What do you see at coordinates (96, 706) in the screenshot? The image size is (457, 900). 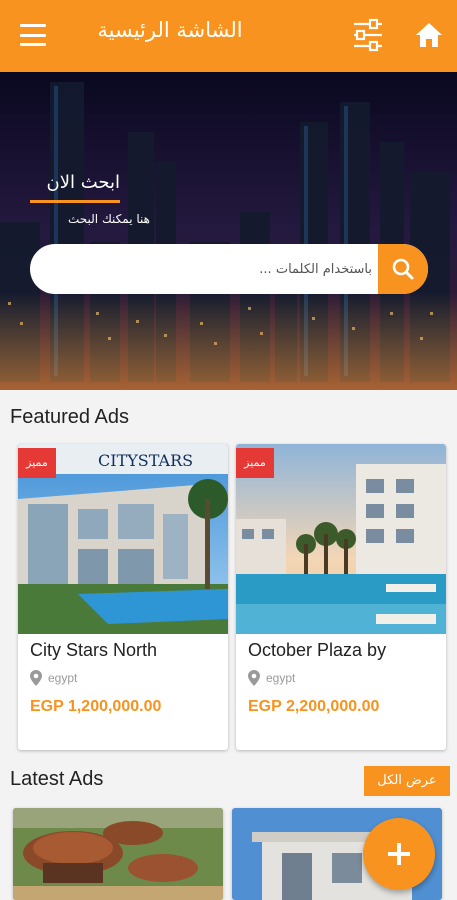 I see `ad-price: EGP 1,200,000.00` at bounding box center [96, 706].